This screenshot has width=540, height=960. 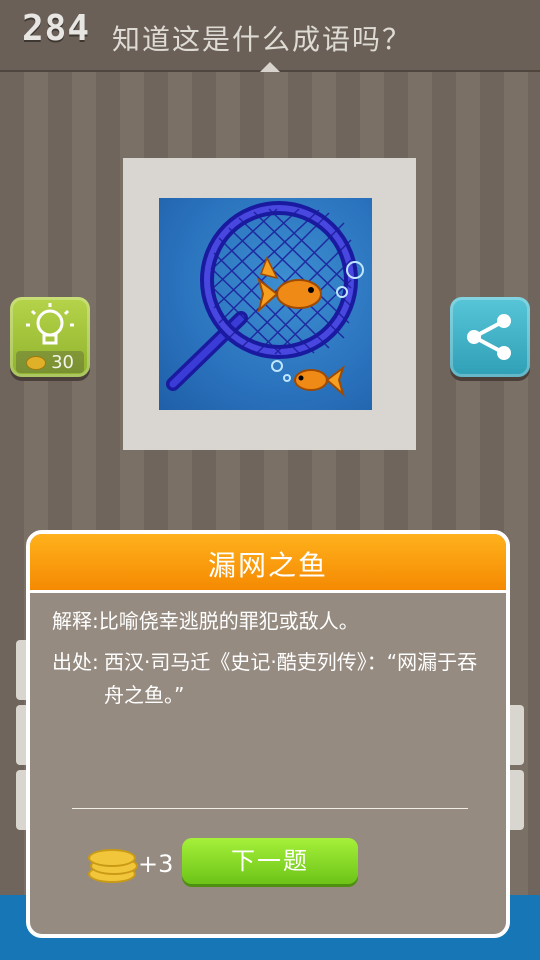 I want to click on coin-stack-icon, so click(x=113, y=864).